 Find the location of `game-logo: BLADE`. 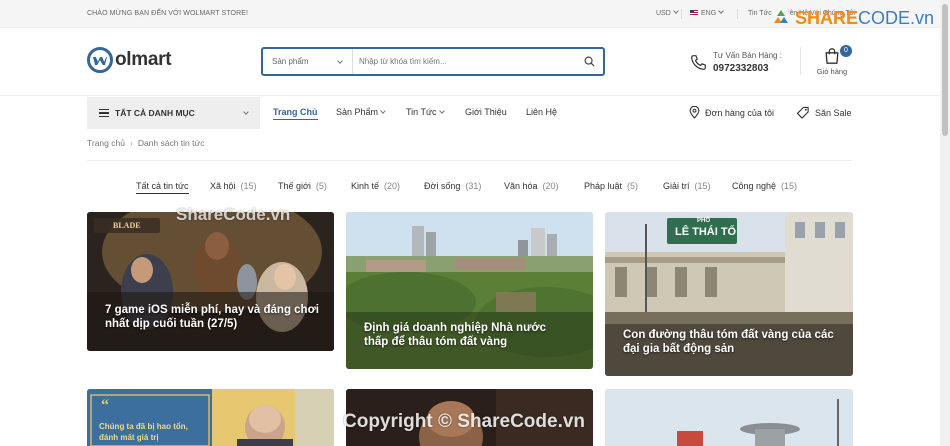

game-logo: BLADE is located at coordinates (127, 225).